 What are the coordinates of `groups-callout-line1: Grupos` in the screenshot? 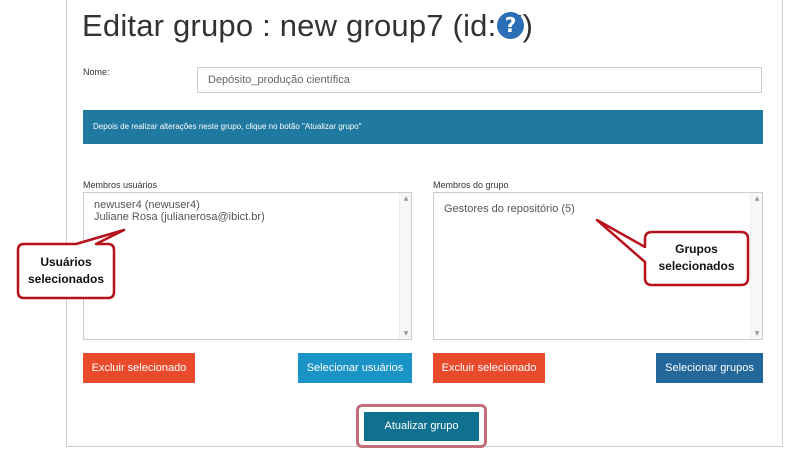 It's located at (696, 249).